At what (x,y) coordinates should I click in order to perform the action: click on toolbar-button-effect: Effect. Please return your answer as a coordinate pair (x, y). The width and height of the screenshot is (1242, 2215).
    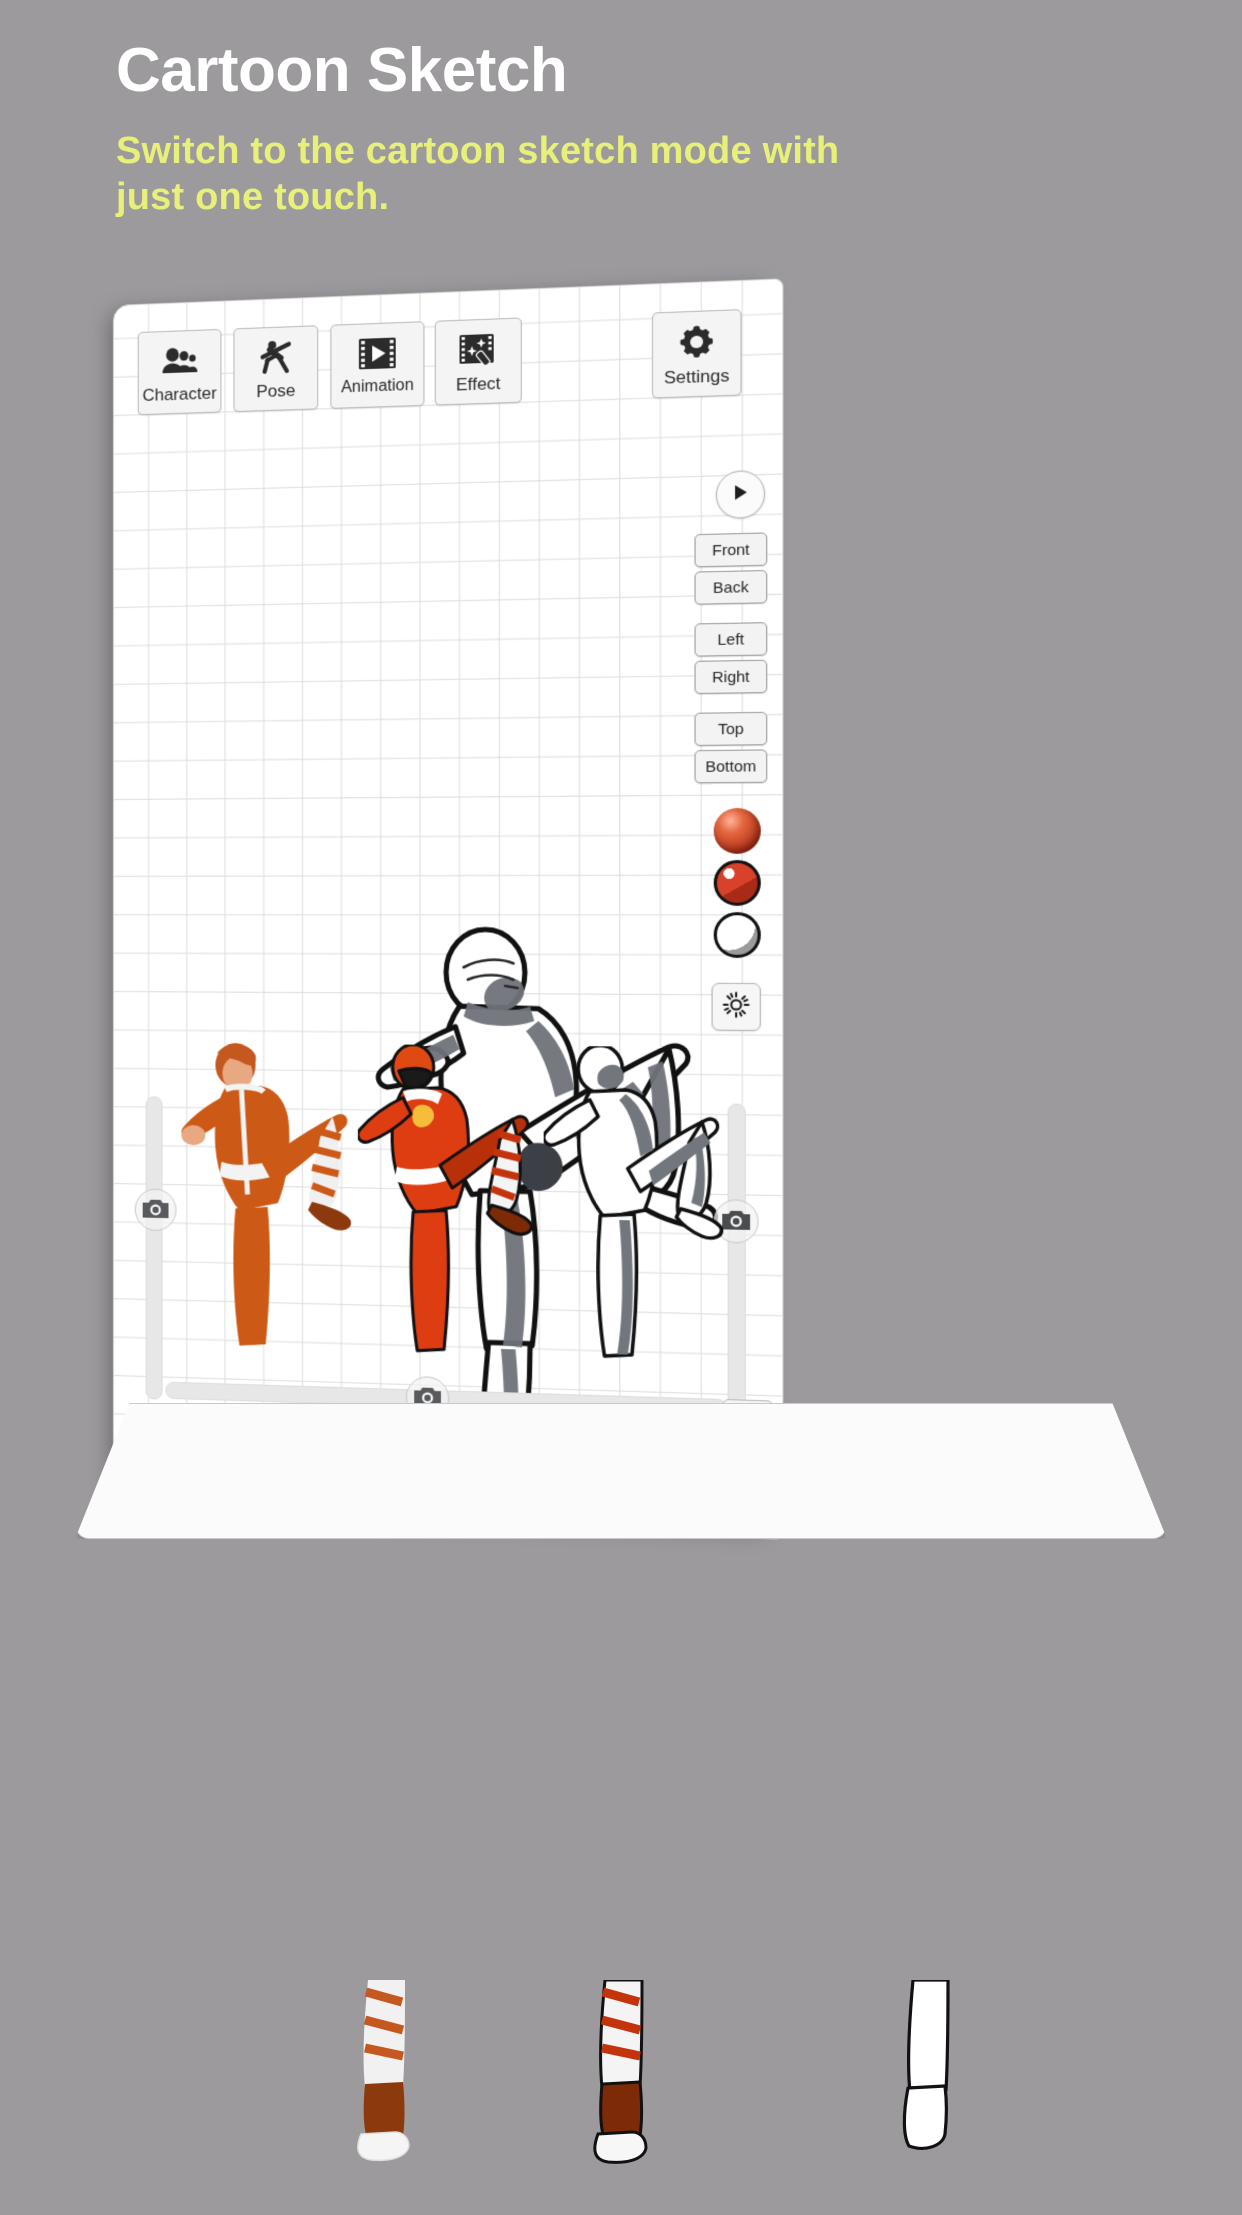
    Looking at the image, I should click on (478, 361).